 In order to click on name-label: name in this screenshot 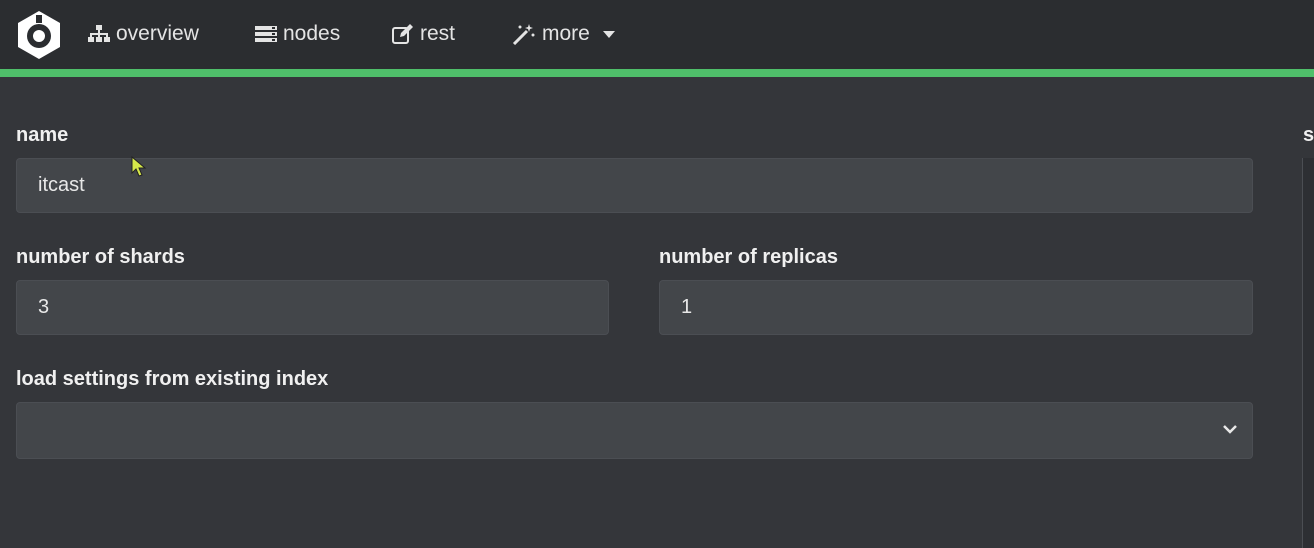, I will do `click(42, 135)`.